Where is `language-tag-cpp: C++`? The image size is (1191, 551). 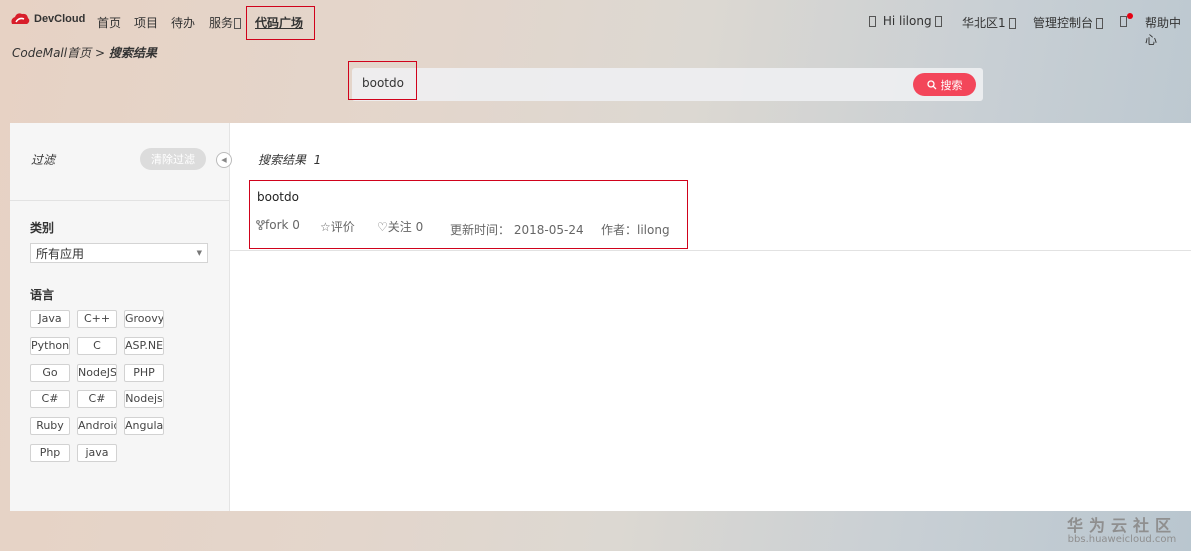
language-tag-cpp: C++ is located at coordinates (97, 319).